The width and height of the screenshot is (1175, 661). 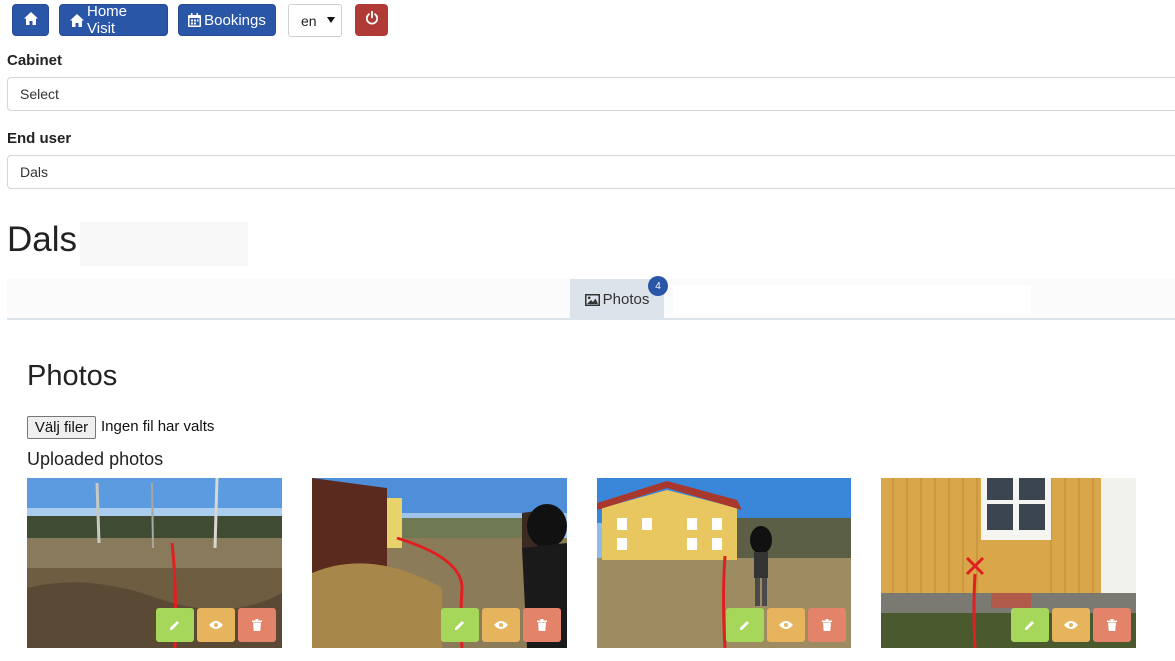 I want to click on bookings-button: Bookings, so click(x=227, y=20).